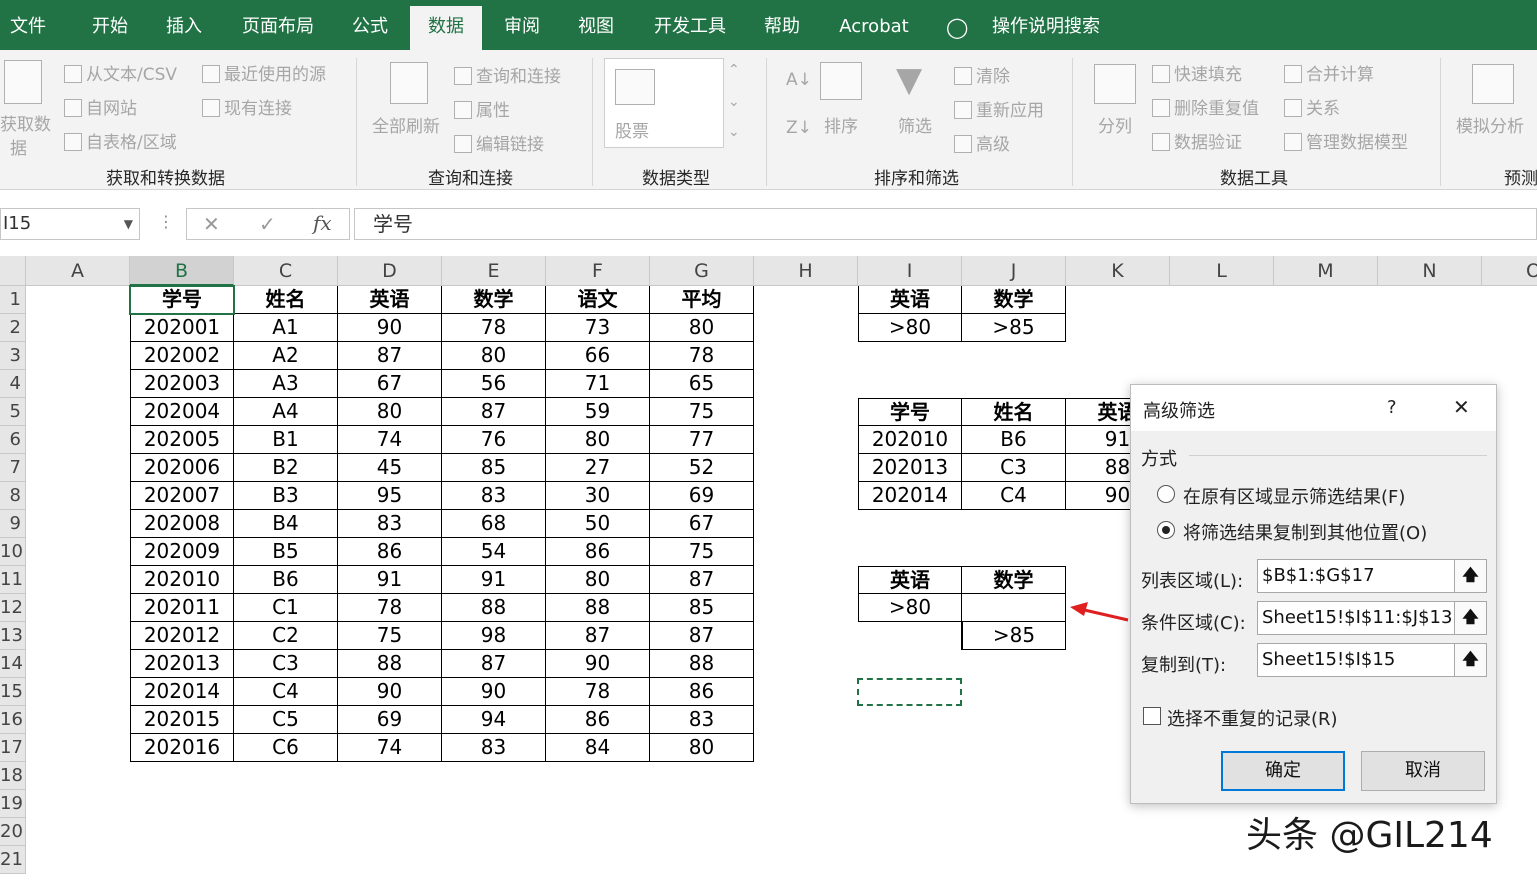 This screenshot has height=880, width=1537. I want to click on table-cell: B2, so click(286, 468).